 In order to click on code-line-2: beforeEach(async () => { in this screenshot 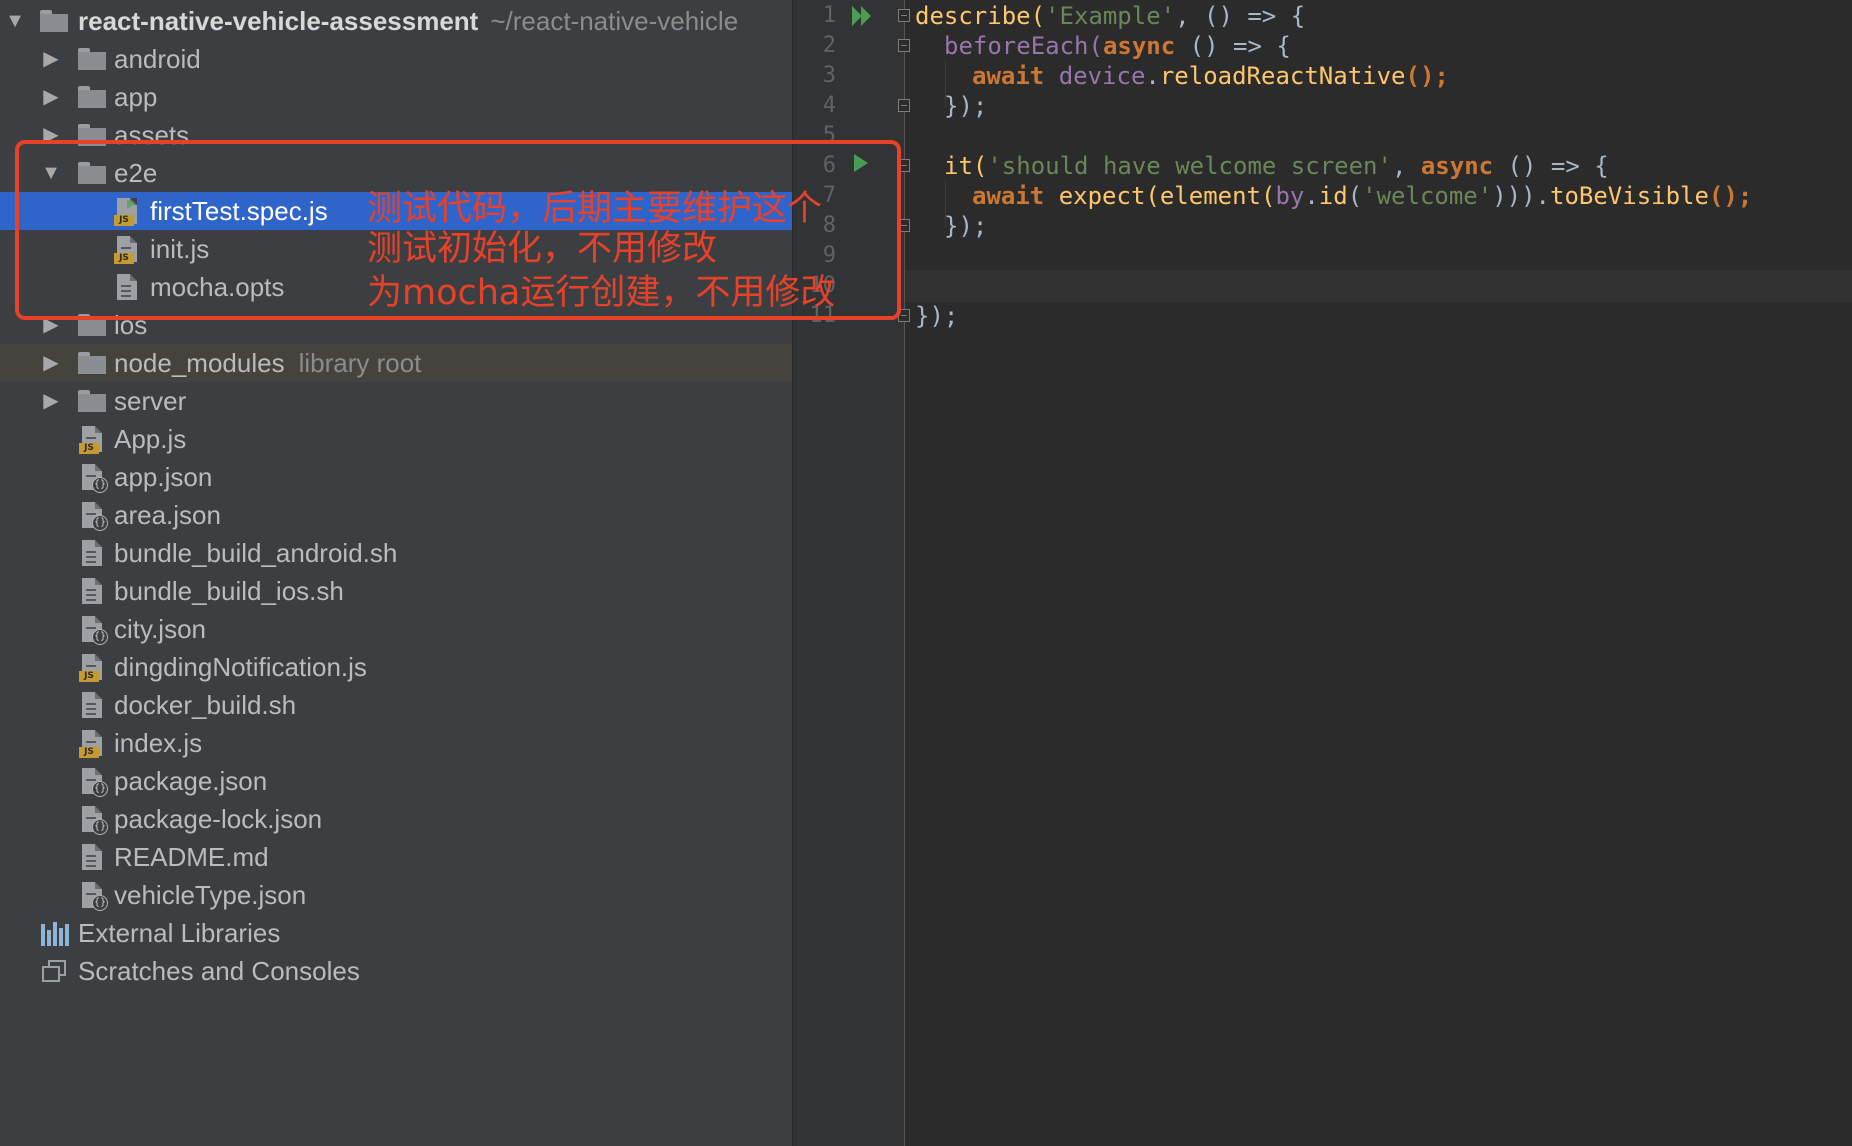, I will do `click(1117, 46)`.